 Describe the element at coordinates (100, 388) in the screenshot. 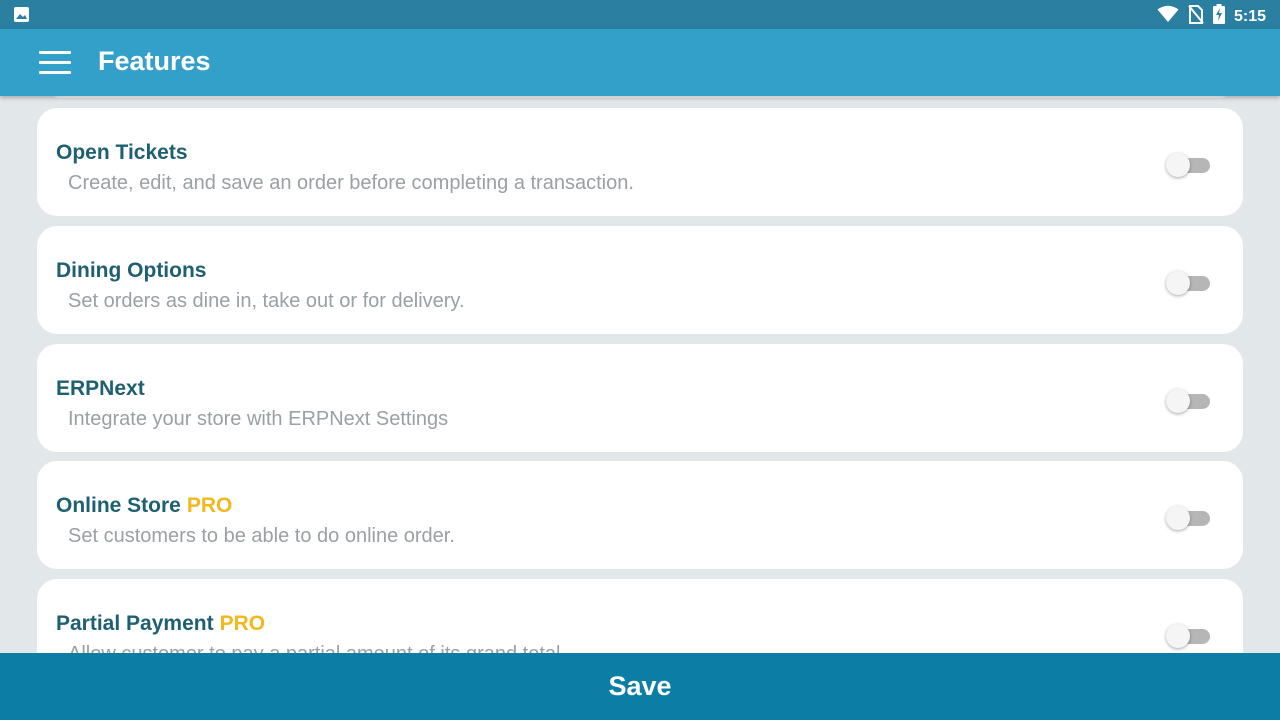

I see `feature-title: ERPNext` at that location.